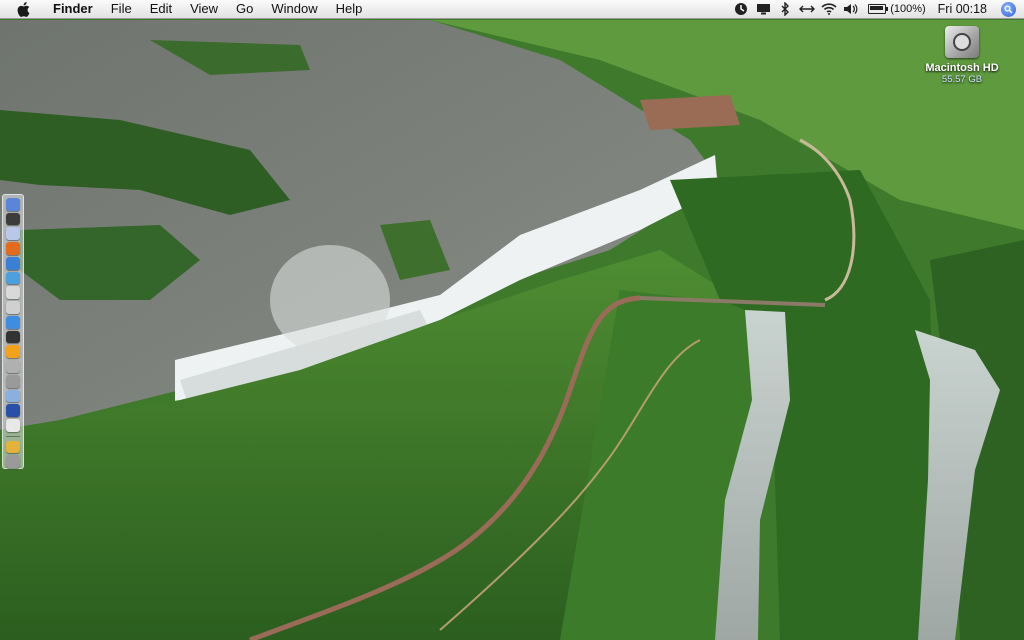 Image resolution: width=1024 pixels, height=640 pixels. What do you see at coordinates (349, 9) in the screenshot?
I see `menu-help: Help` at bounding box center [349, 9].